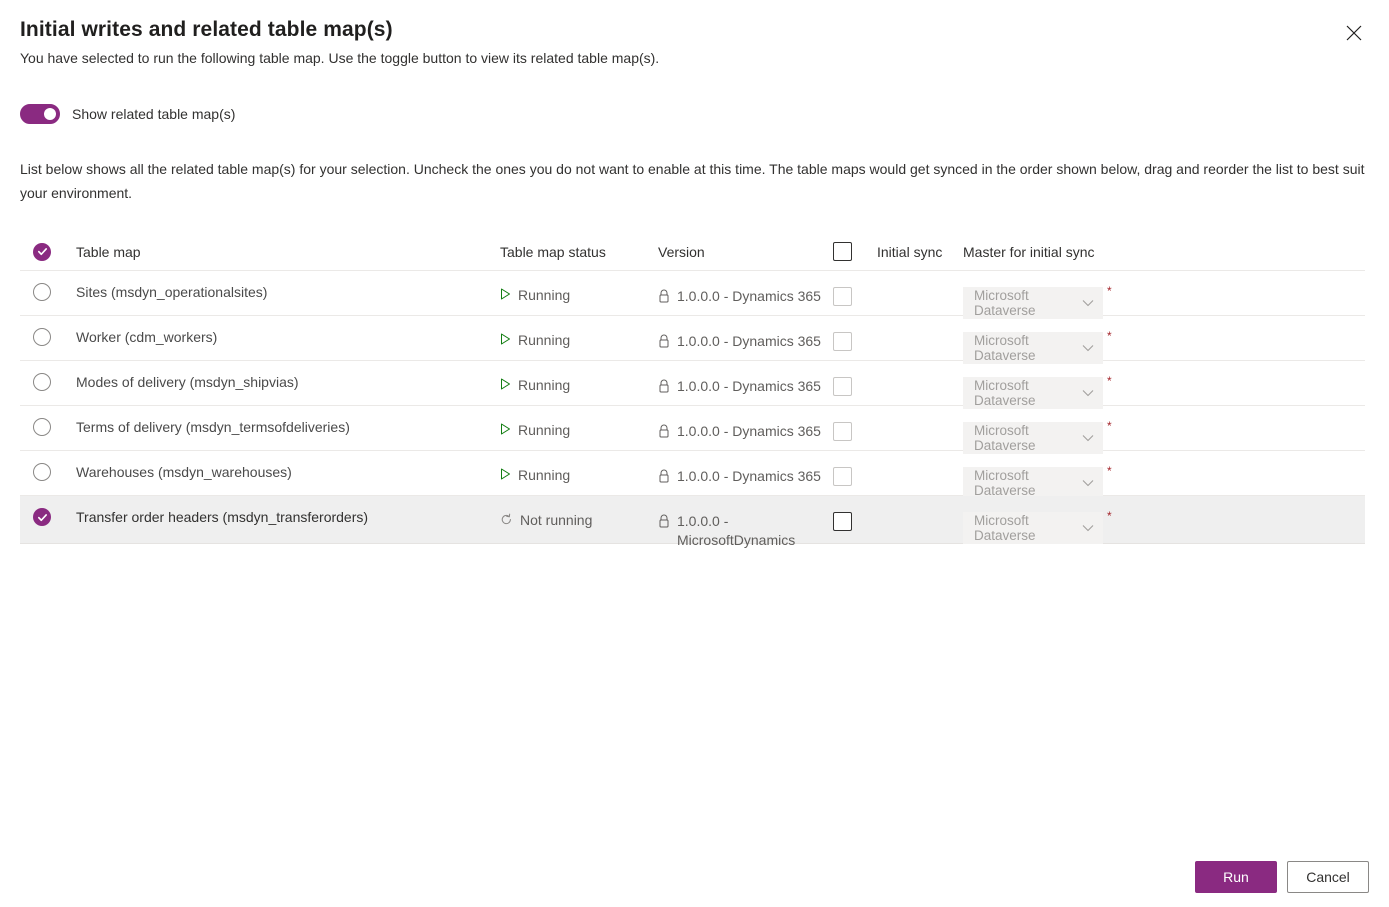 Image resolution: width=1389 pixels, height=907 pixels. Describe the element at coordinates (842, 251) in the screenshot. I see `initial-sync-select-all-checkbox` at that location.